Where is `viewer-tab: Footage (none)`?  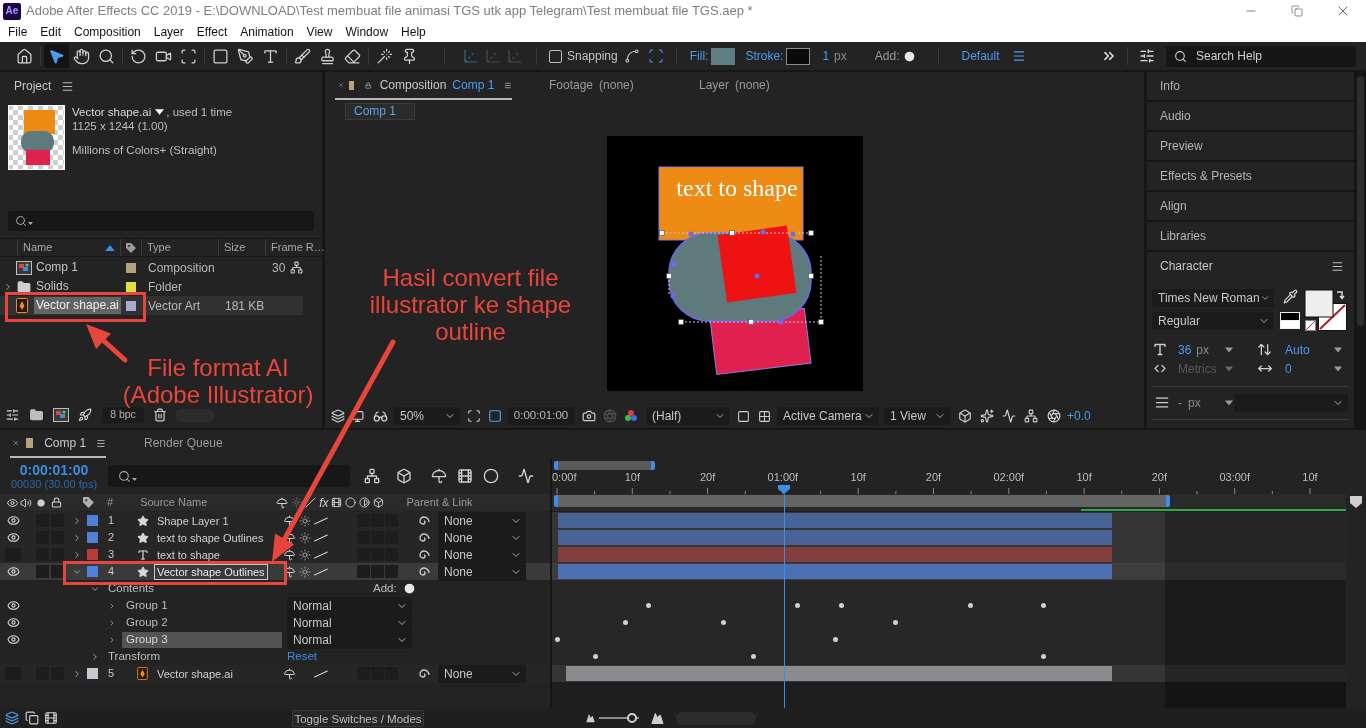
viewer-tab: Footage (none) is located at coordinates (587, 86).